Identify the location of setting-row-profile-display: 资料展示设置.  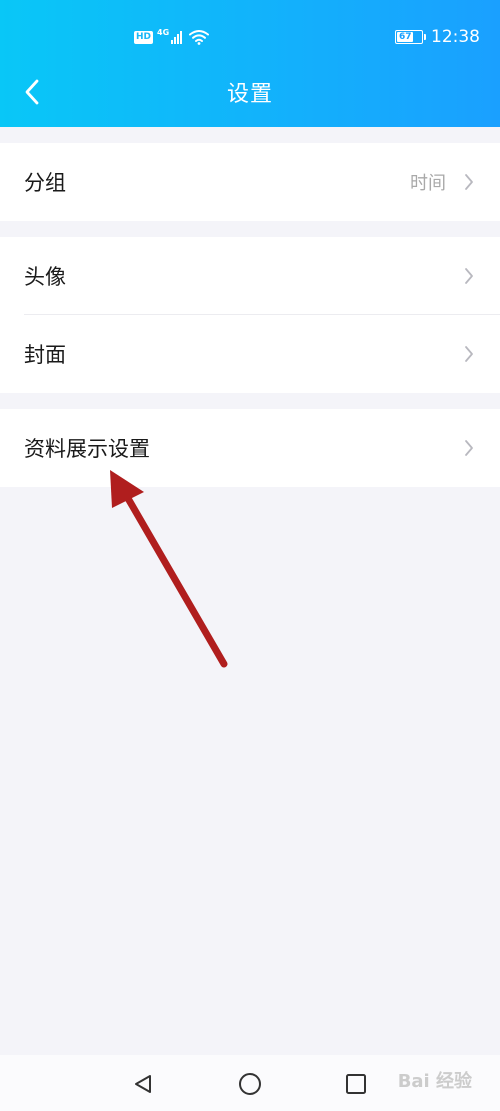
(250, 448).